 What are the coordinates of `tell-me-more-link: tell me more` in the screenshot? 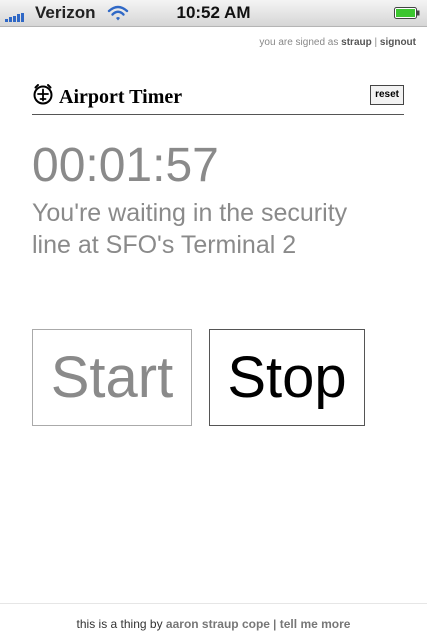 It's located at (315, 624).